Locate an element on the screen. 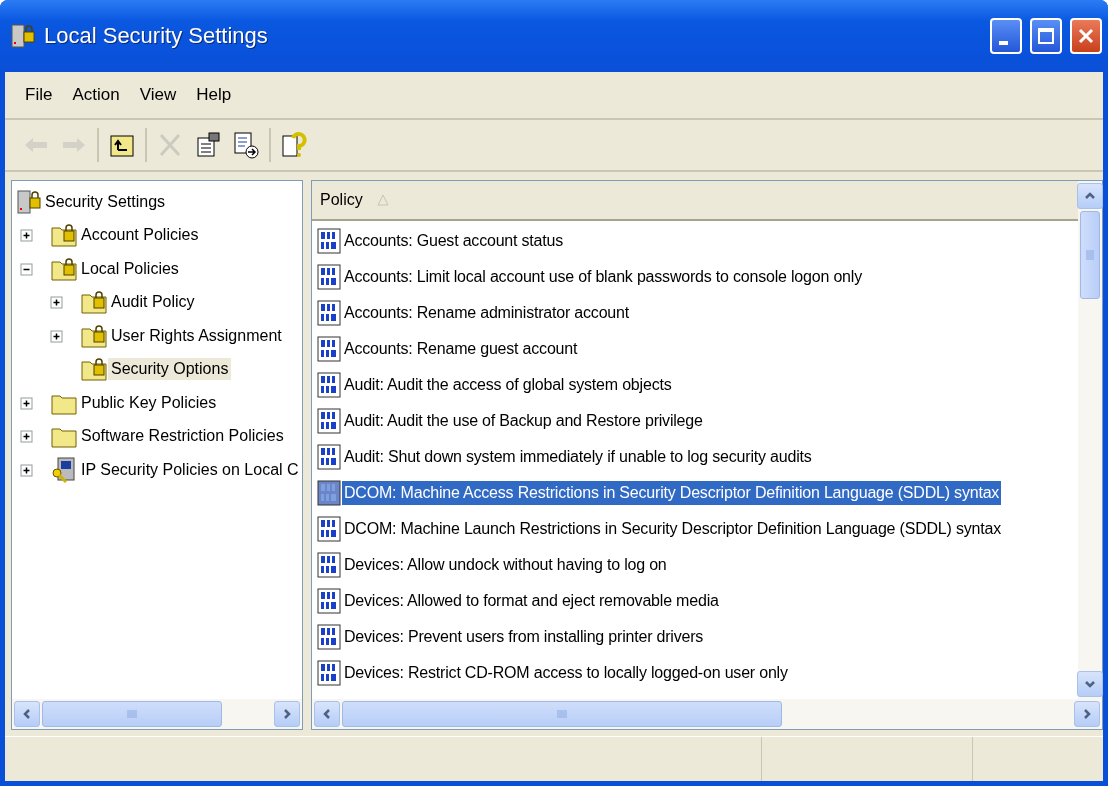 This screenshot has width=1108, height=786. tree-item: Security Options is located at coordinates (170, 369).